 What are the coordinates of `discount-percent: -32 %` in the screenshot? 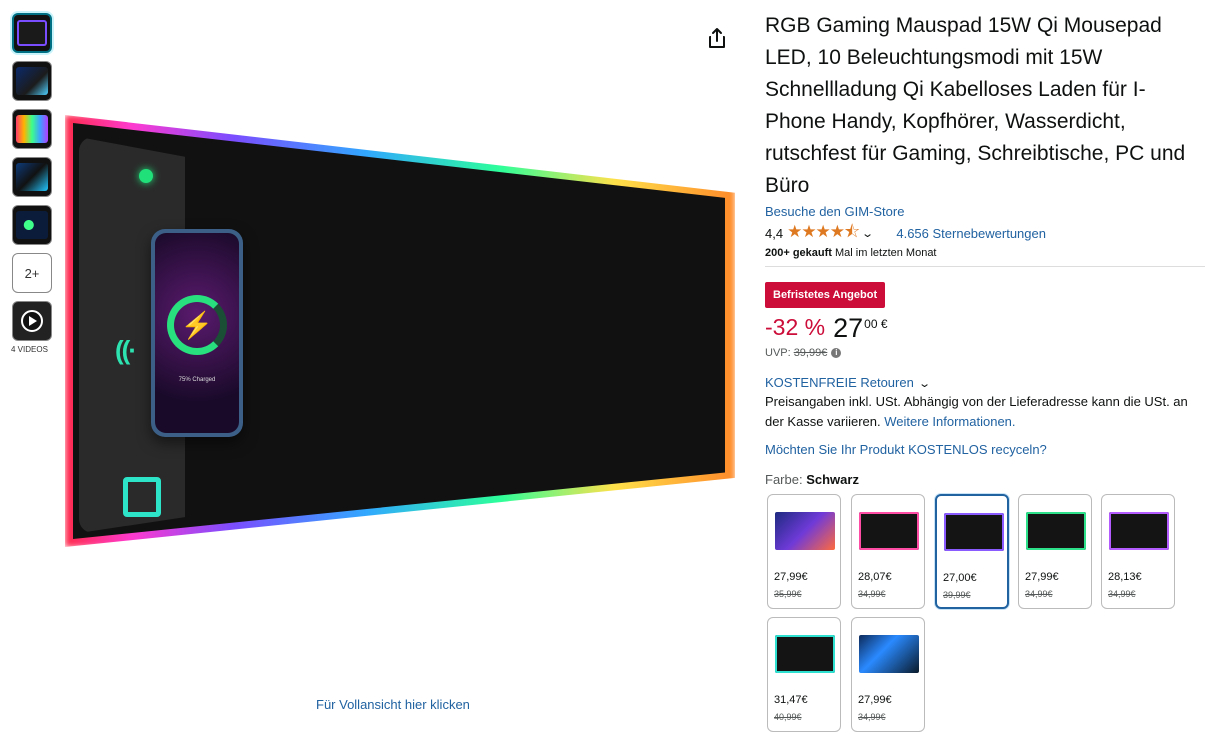 It's located at (795, 327).